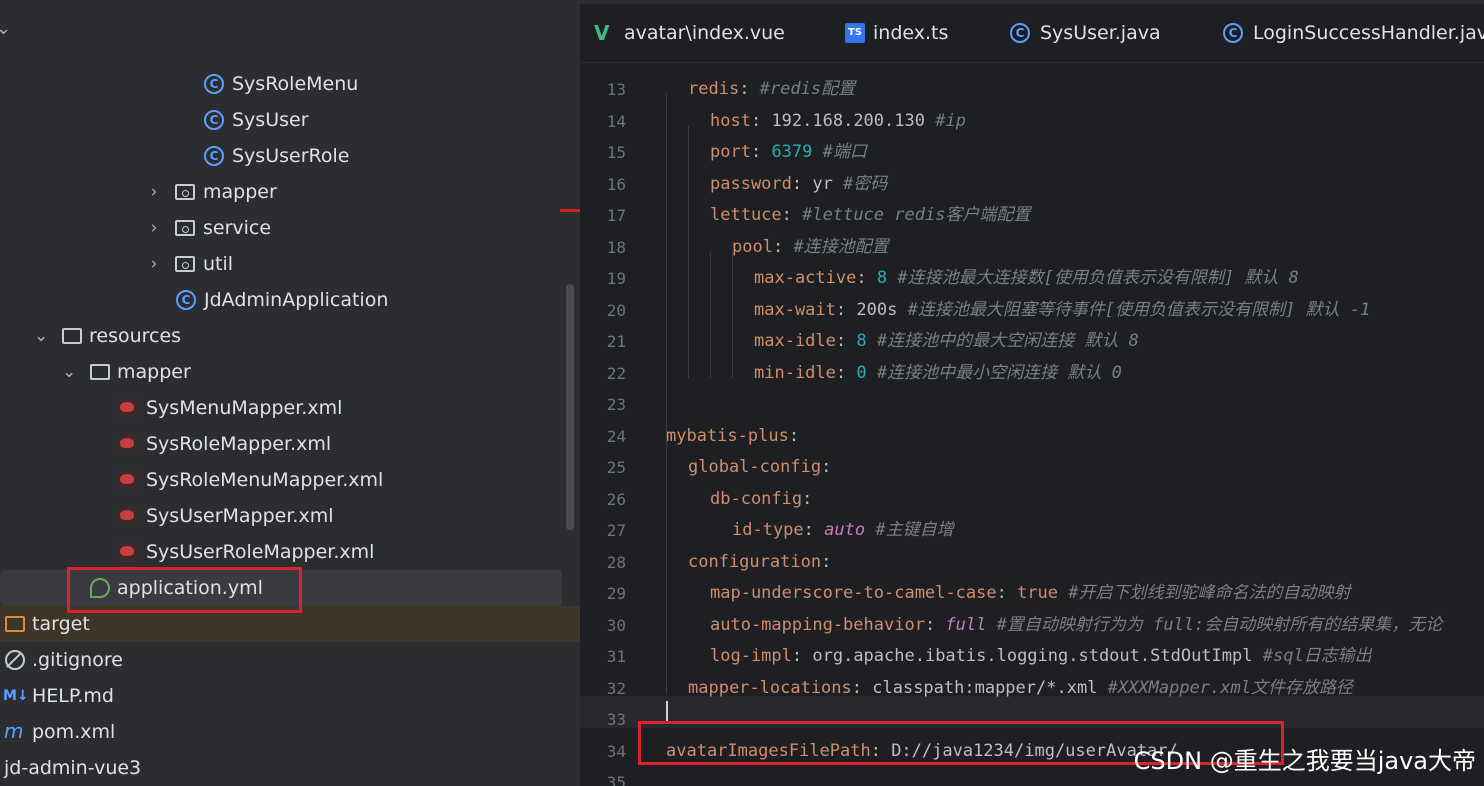 The height and width of the screenshot is (786, 1484). Describe the element at coordinates (751, 656) in the screenshot. I see `yaml-key: log-impl` at that location.